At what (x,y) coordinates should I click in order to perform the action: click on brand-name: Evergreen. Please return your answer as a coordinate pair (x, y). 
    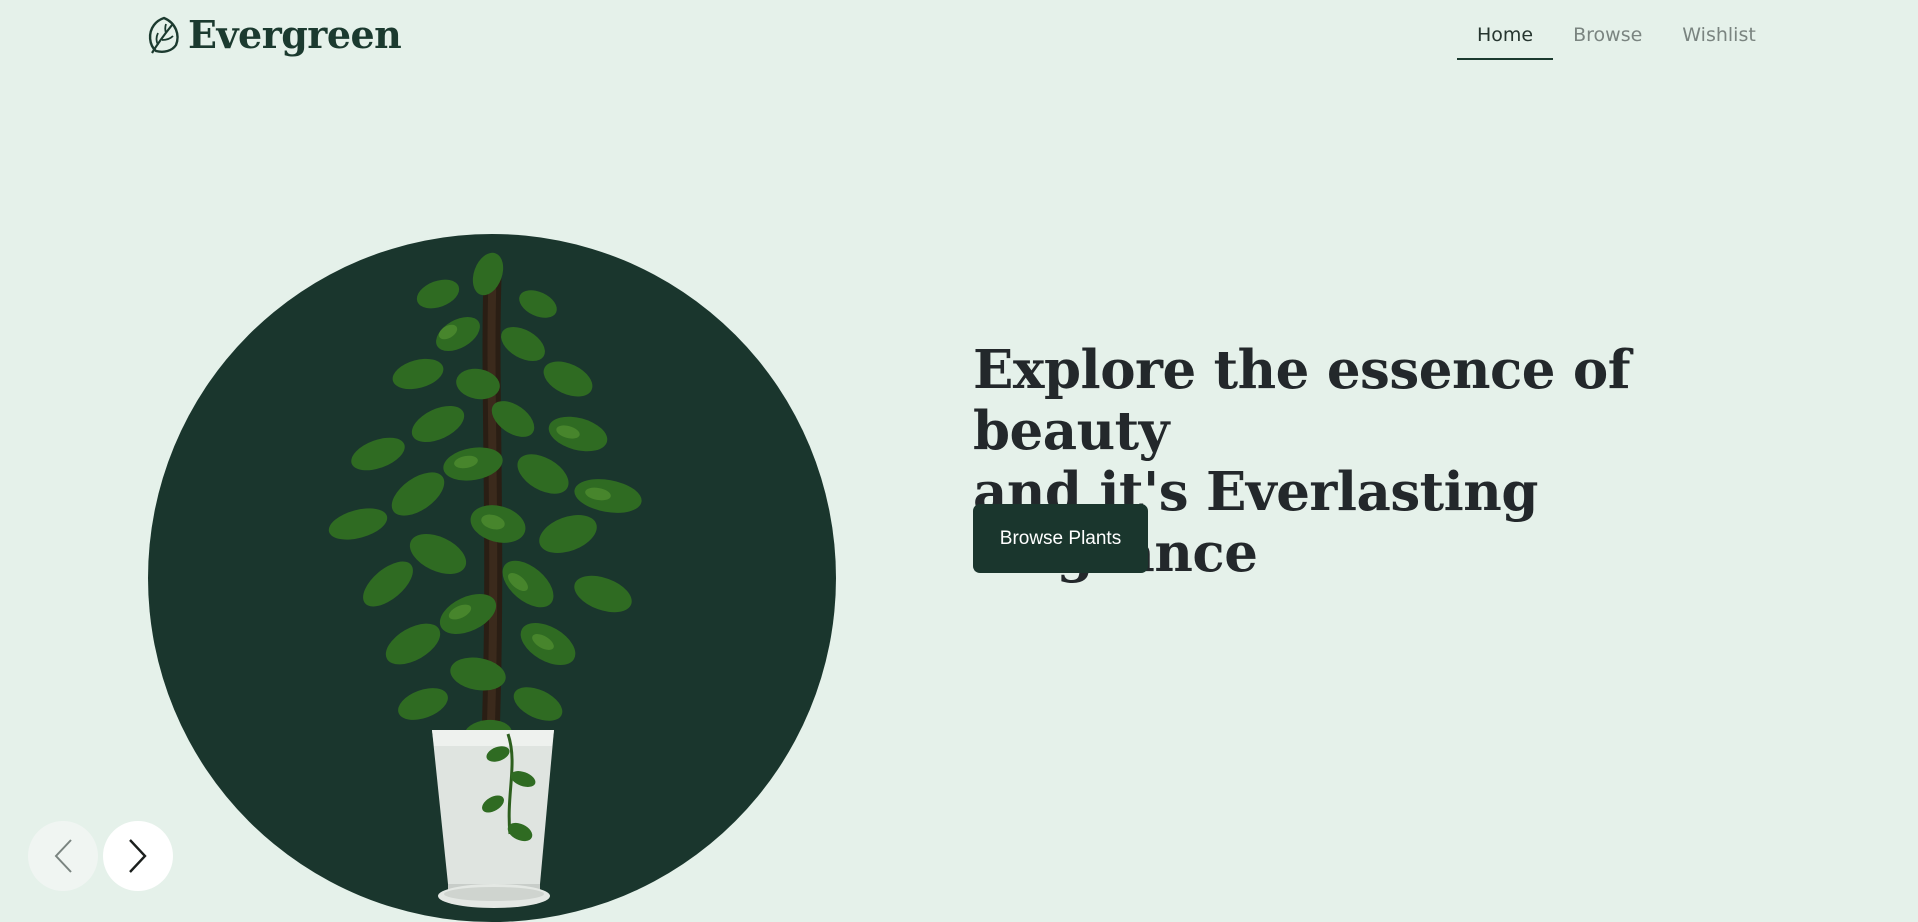
    Looking at the image, I should click on (295, 34).